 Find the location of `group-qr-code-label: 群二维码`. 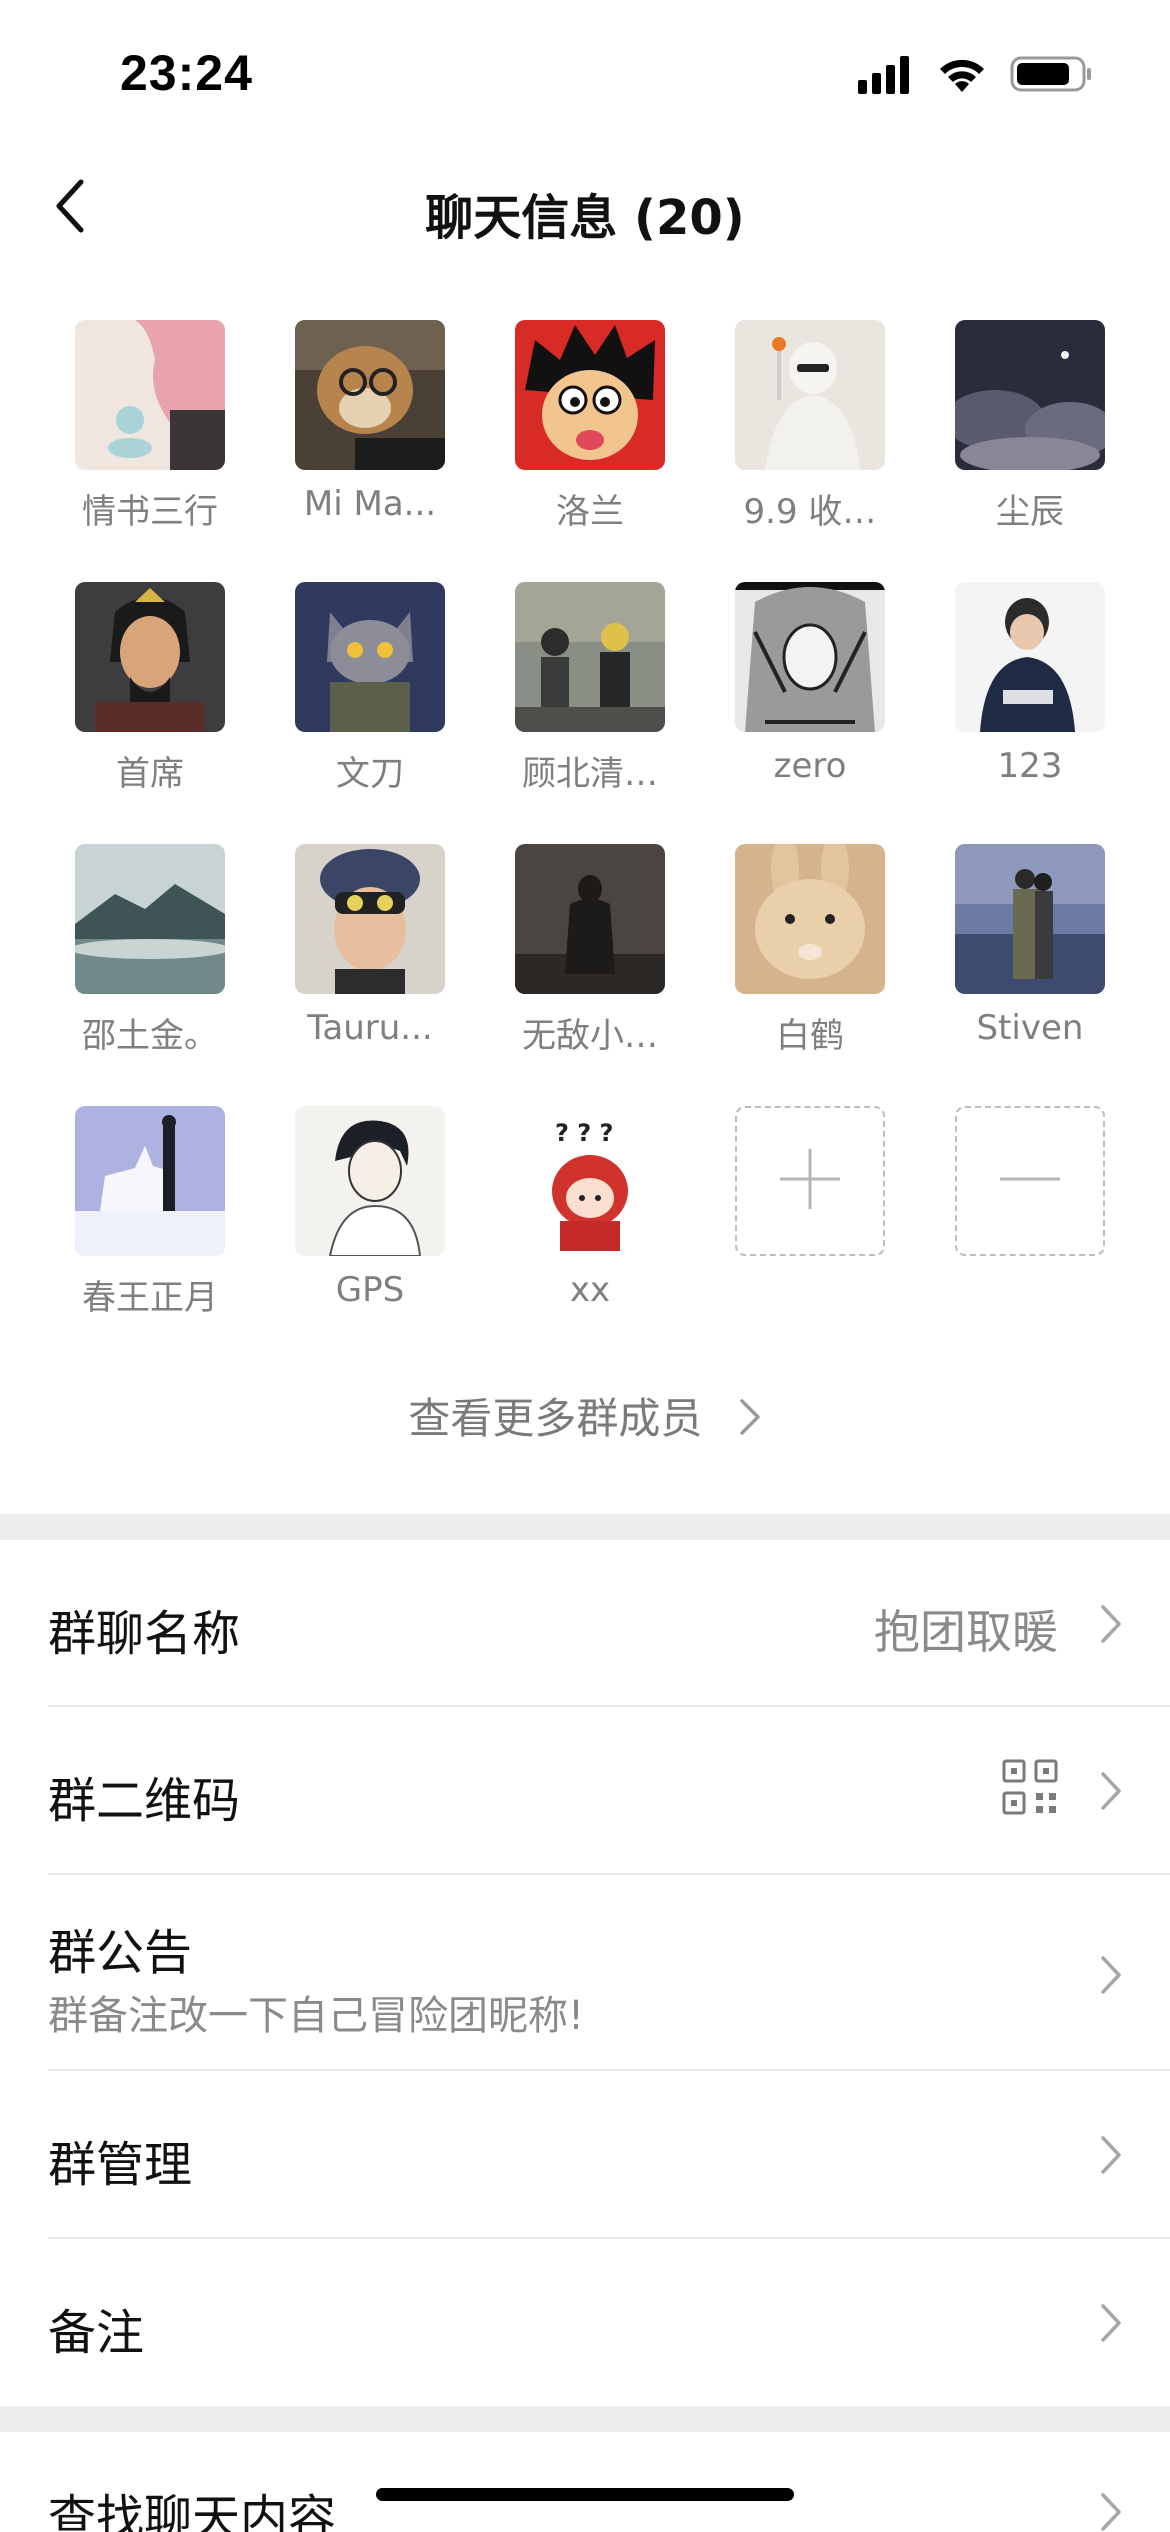

group-qr-code-label: 群二维码 is located at coordinates (144, 1801).